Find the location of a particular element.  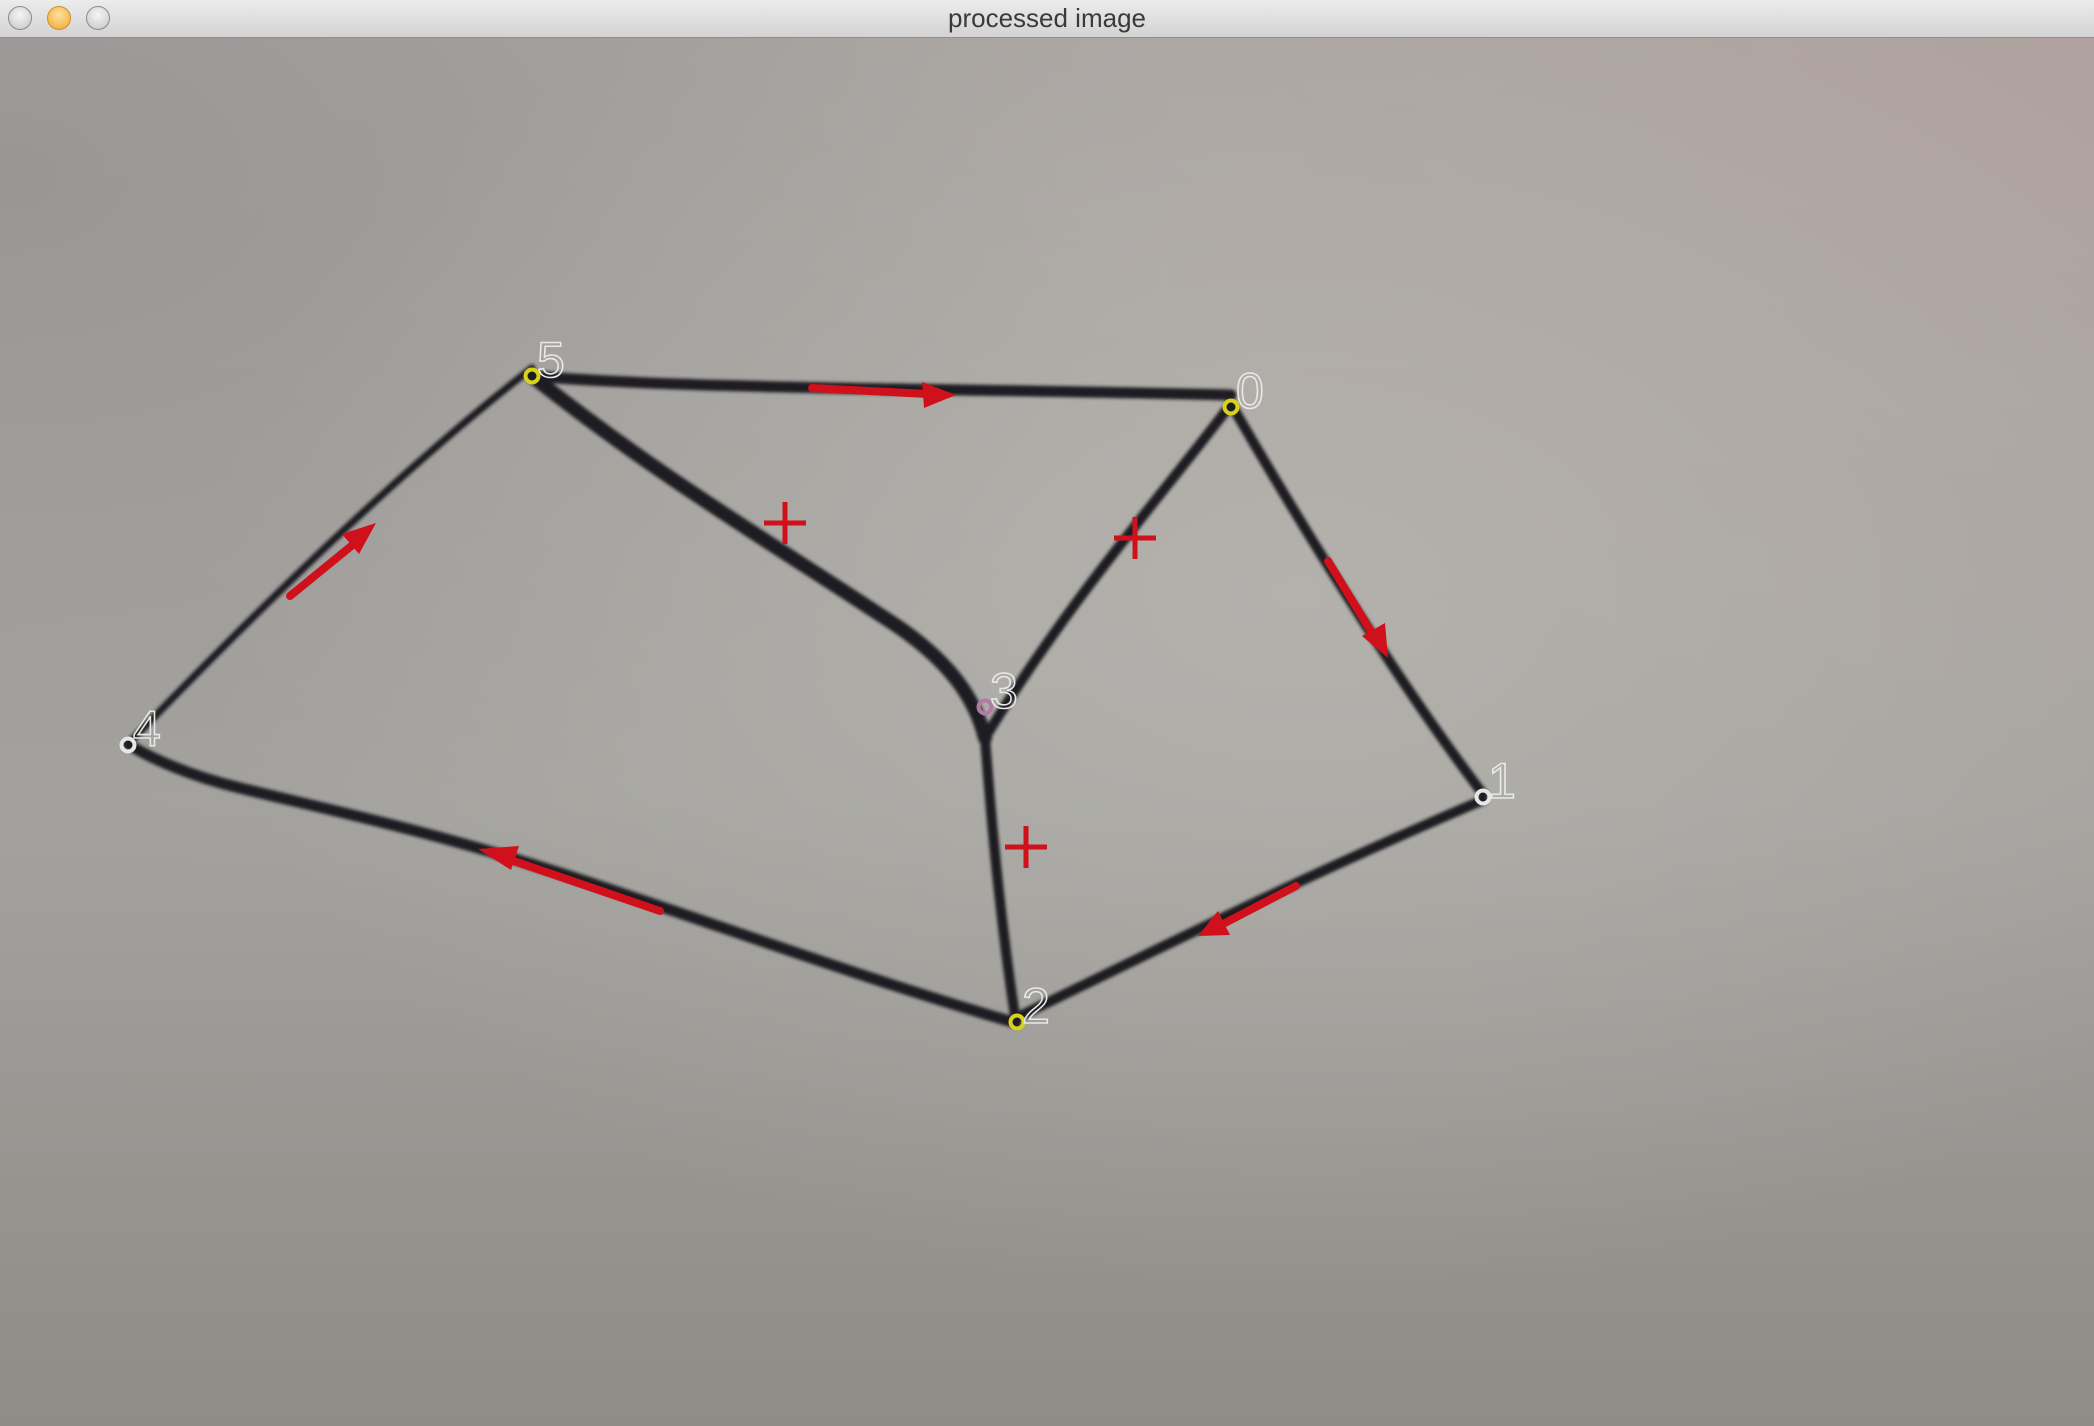

node-label: 4 is located at coordinates (147, 729).